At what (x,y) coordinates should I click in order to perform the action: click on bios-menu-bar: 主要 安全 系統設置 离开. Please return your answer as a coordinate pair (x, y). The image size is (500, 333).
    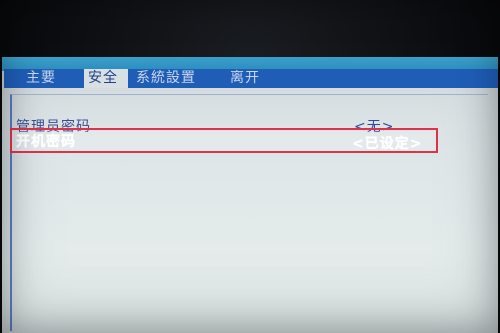
    Looking at the image, I should click on (251, 78).